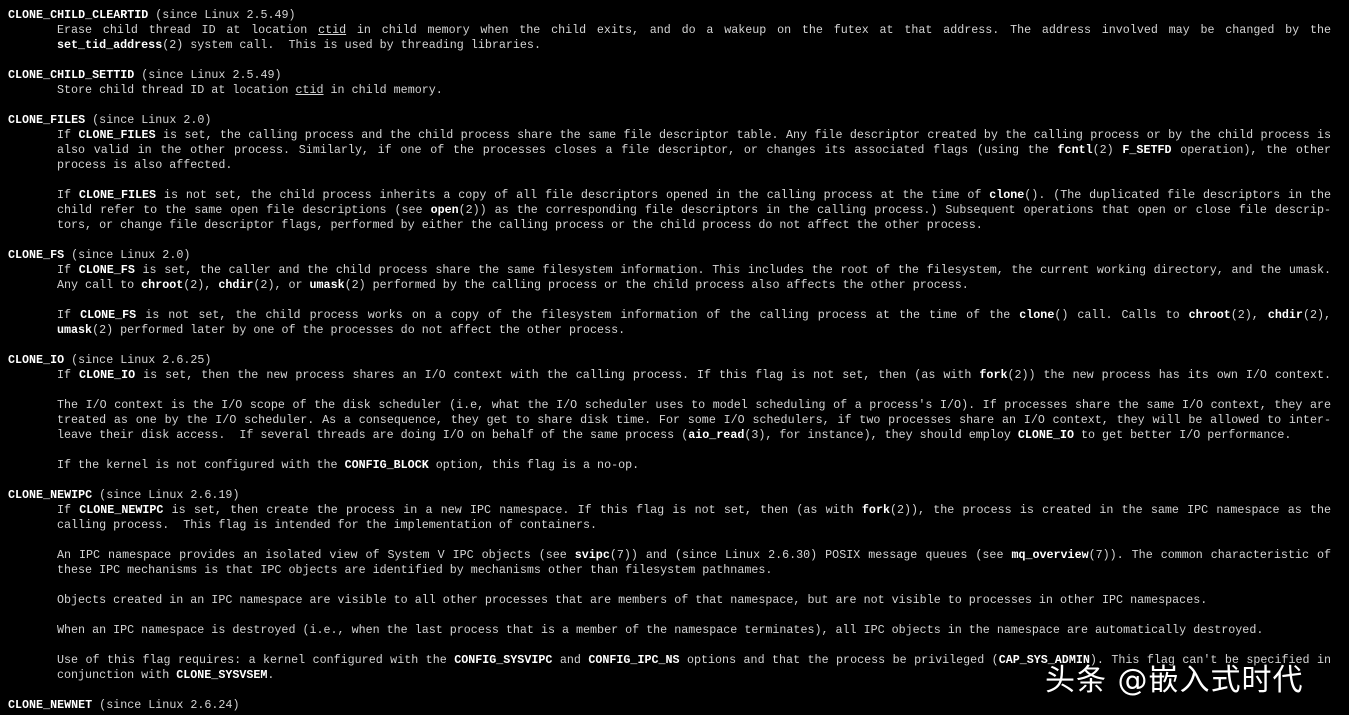  What do you see at coordinates (669, 165) in the screenshot?
I see `text-line: process is also affected.` at bounding box center [669, 165].